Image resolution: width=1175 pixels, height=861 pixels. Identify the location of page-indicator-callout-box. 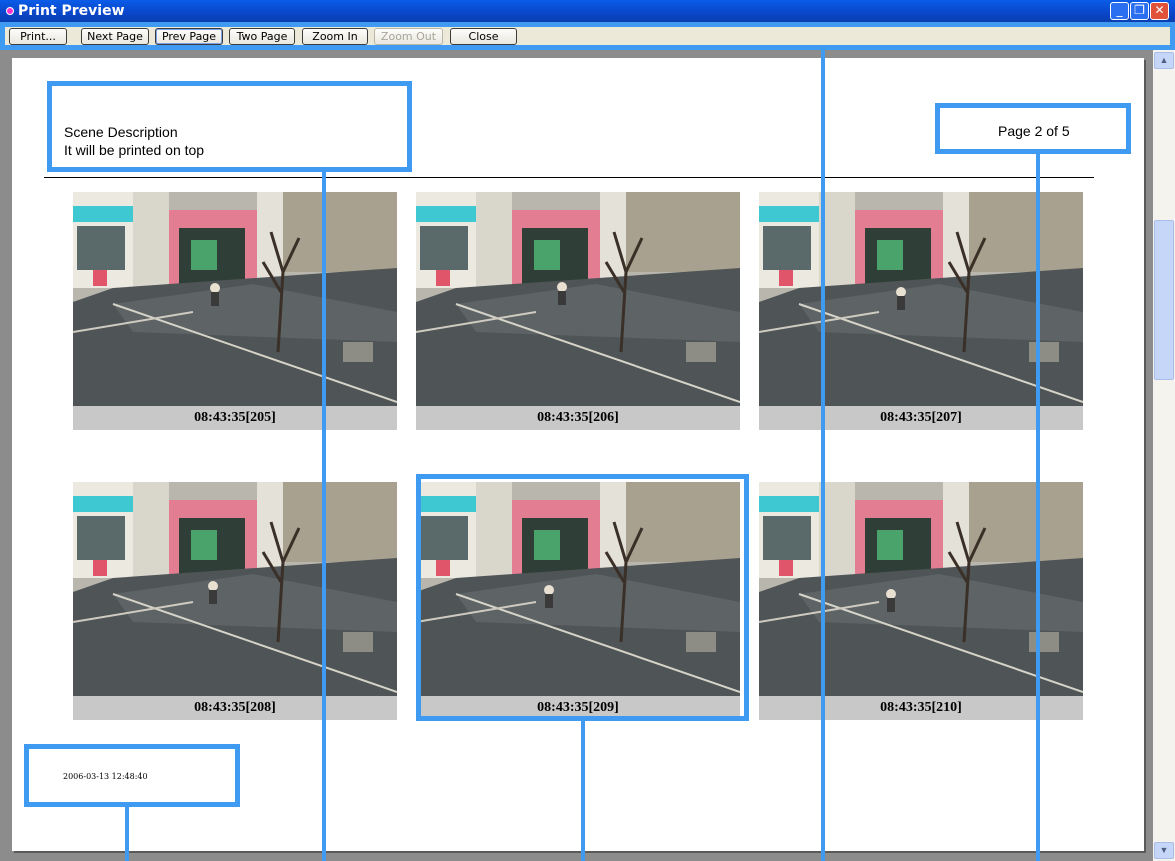
(1033, 128).